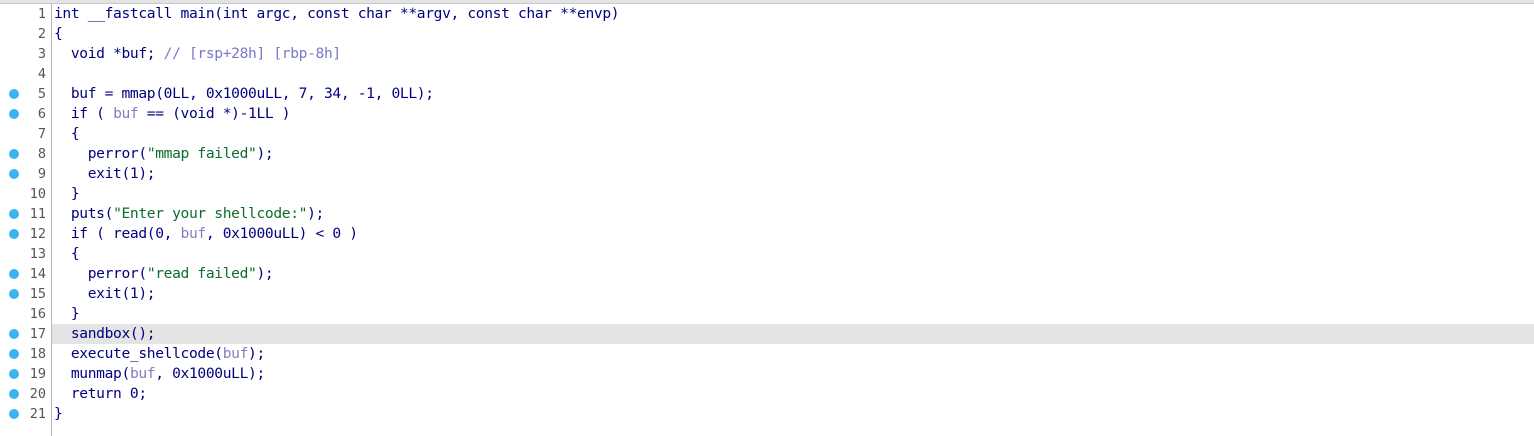 This screenshot has width=1534, height=436. Describe the element at coordinates (767, 294) in the screenshot. I see `code-line-row: 15 exit(1);` at that location.